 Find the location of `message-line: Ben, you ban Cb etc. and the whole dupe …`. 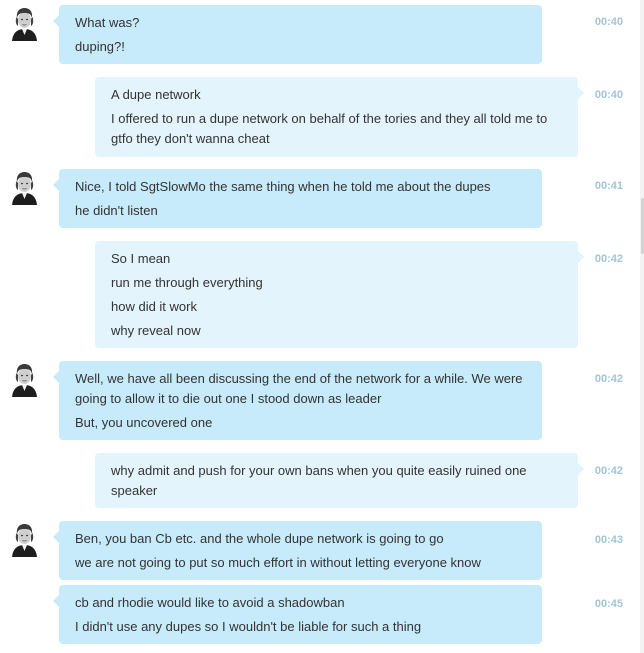

message-line: Ben, you ban Cb etc. and the whole dupe … is located at coordinates (259, 538).